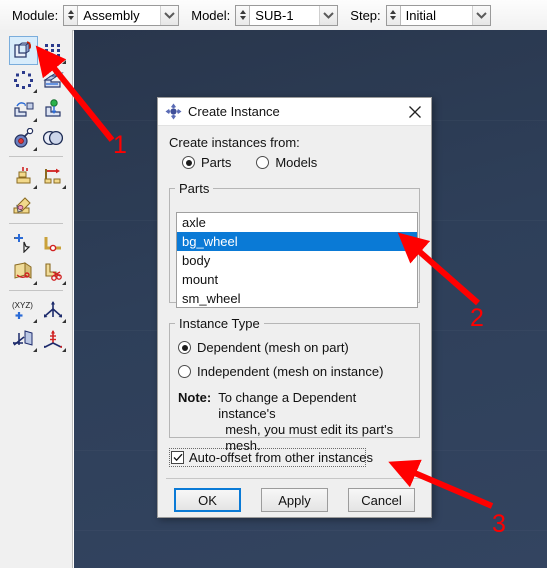  I want to click on cancel-button: Cancel, so click(381, 500).